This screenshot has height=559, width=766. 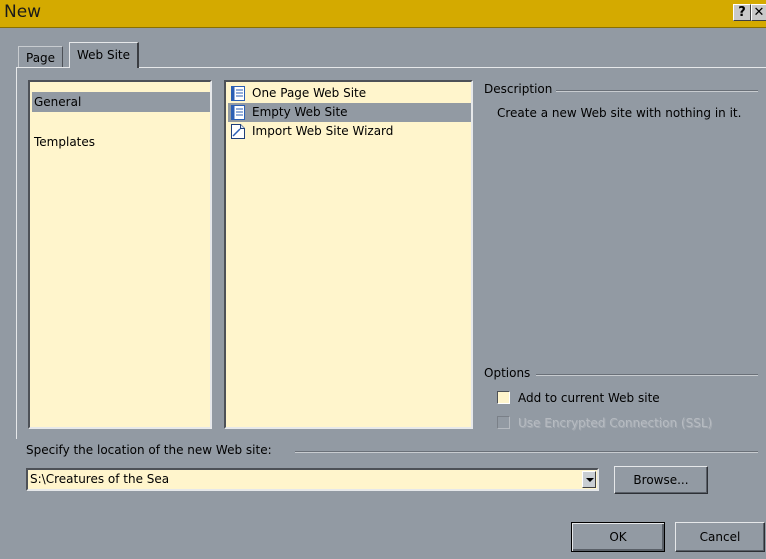 What do you see at coordinates (647, 375) in the screenshot?
I see `options-divider` at bounding box center [647, 375].